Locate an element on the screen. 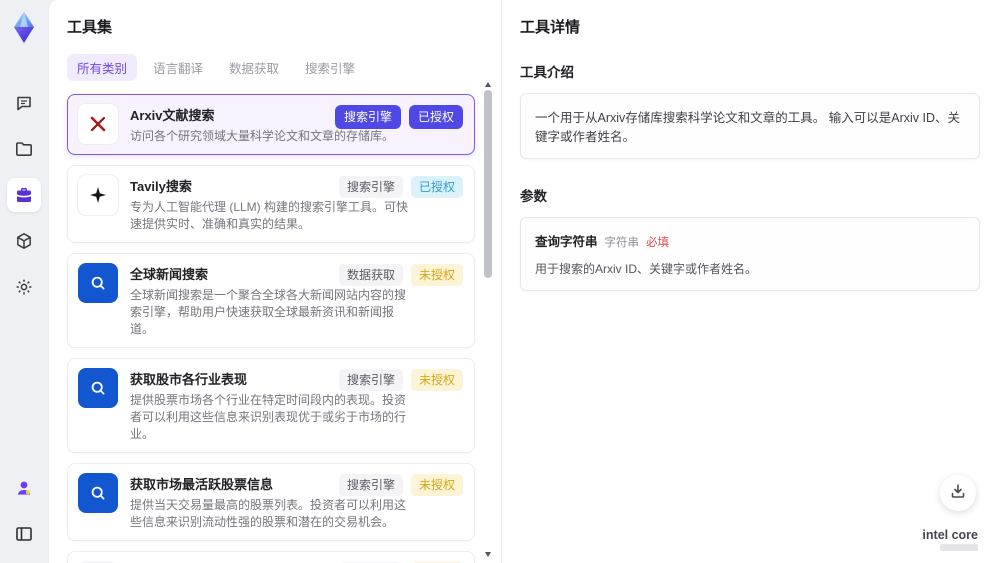 This screenshot has height=563, width=1000. param-name: 查询字符串 is located at coordinates (566, 242).